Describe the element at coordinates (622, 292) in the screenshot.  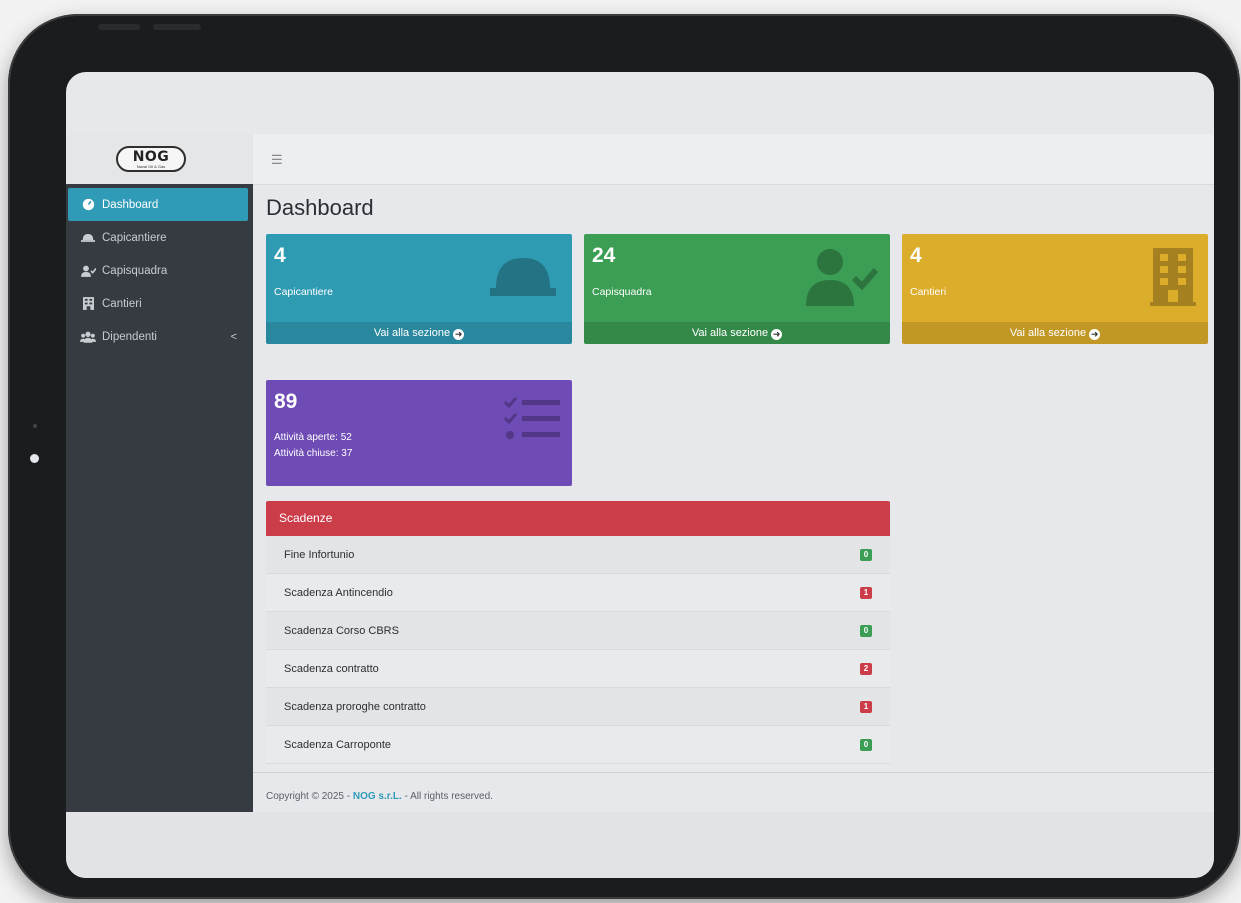
I see `capisquadra-label: Capisquadra` at that location.